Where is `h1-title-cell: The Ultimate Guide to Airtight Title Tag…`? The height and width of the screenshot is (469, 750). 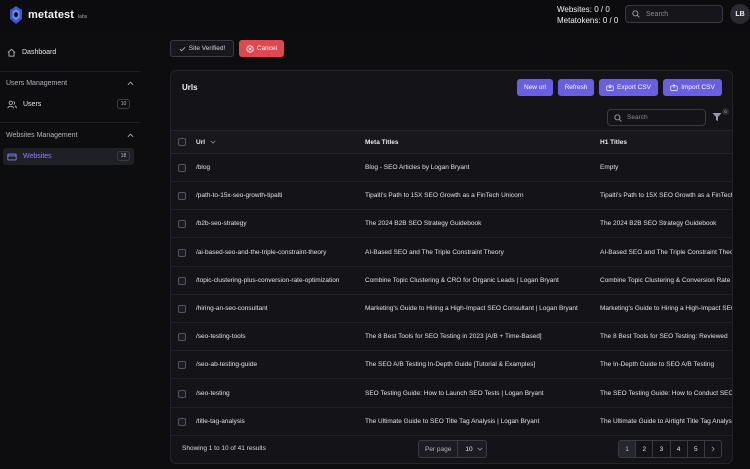
h1-title-cell: The Ultimate Guide to Airtight Title Tag… is located at coordinates (666, 421).